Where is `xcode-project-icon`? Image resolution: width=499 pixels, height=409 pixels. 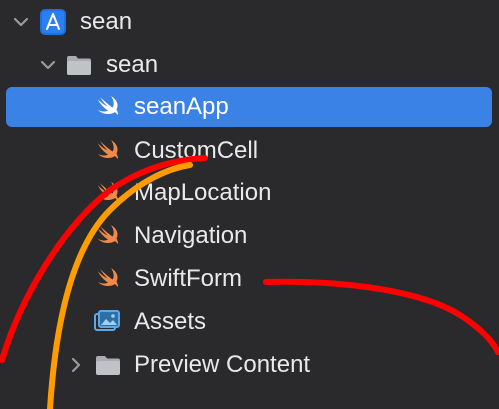
xcode-project-icon is located at coordinates (53, 22).